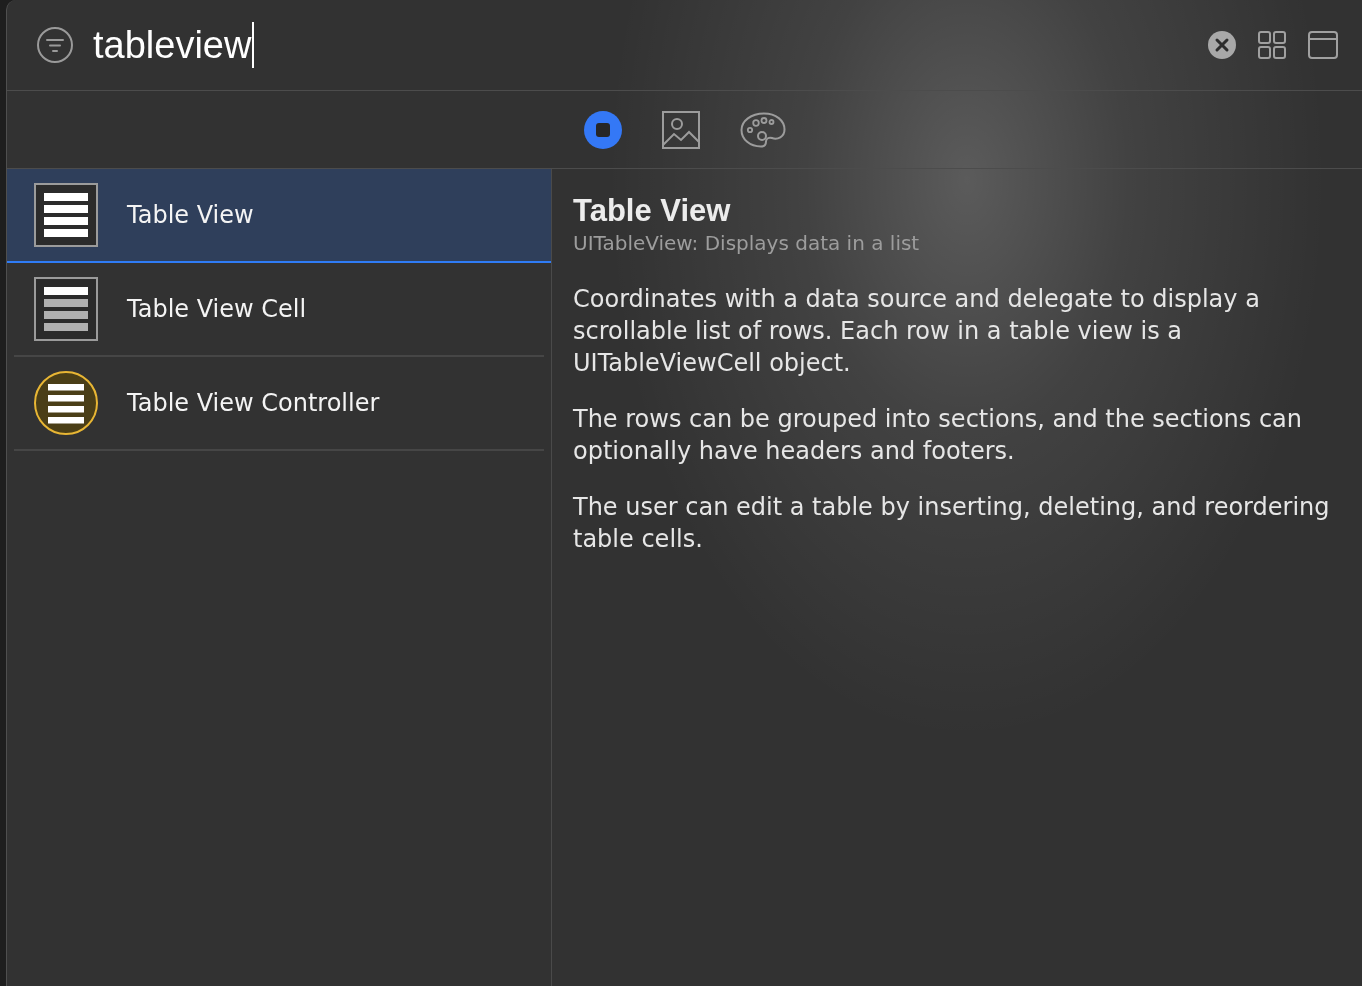 This screenshot has width=1362, height=986. What do you see at coordinates (917, 331) in the screenshot?
I see `description-paragraph: Coordinates with a data source and delegate to display a scrollable list of rows. Each row in a table view is a UITableViewCell object.` at bounding box center [917, 331].